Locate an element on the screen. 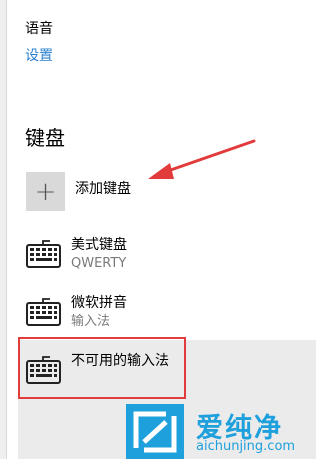  watermark-logo: 爱纯净 aichunjing.com is located at coordinates (221, 431).